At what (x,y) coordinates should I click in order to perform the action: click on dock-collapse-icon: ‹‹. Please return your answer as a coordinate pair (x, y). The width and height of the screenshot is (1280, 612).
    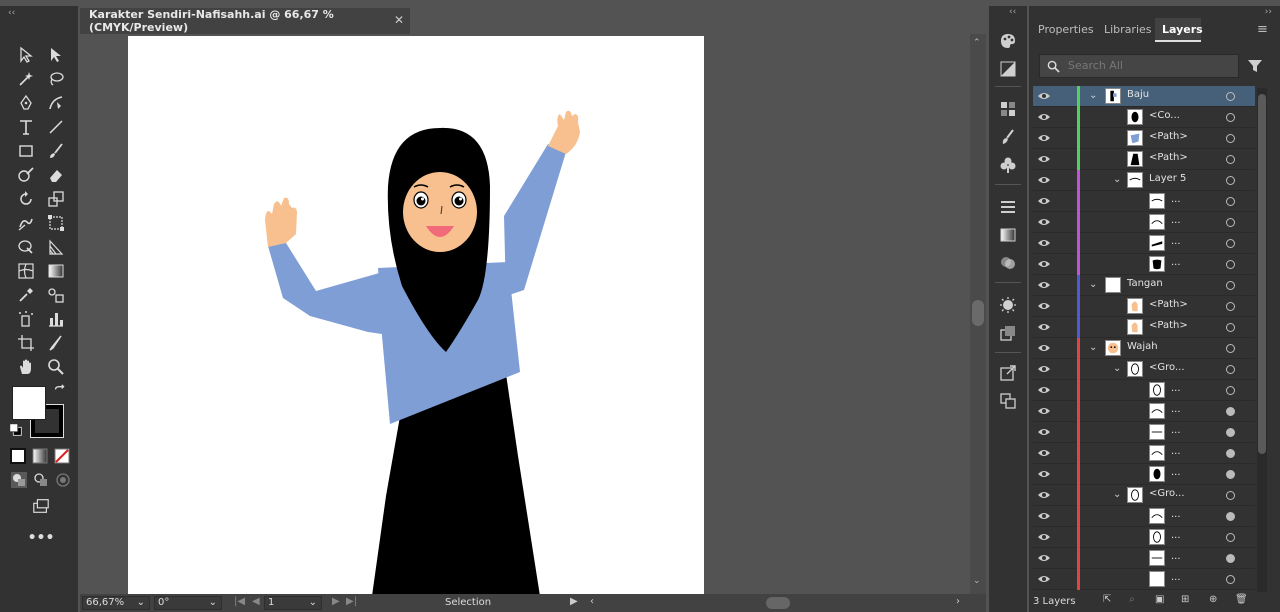
    Looking at the image, I should click on (1012, 12).